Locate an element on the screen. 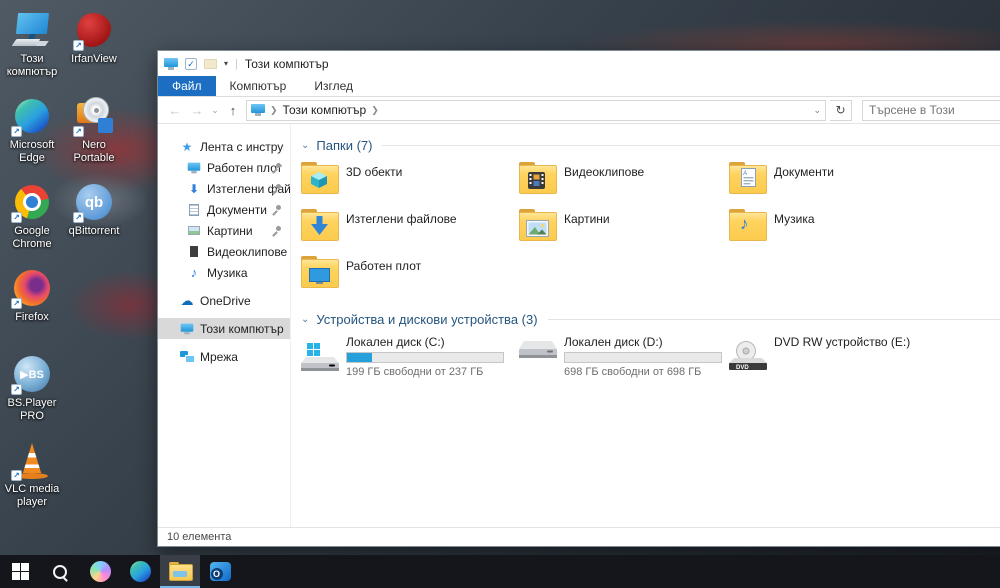 The image size is (1000, 588). desktop-icon-irfanview: ↗ IrfanView is located at coordinates (94, 49).